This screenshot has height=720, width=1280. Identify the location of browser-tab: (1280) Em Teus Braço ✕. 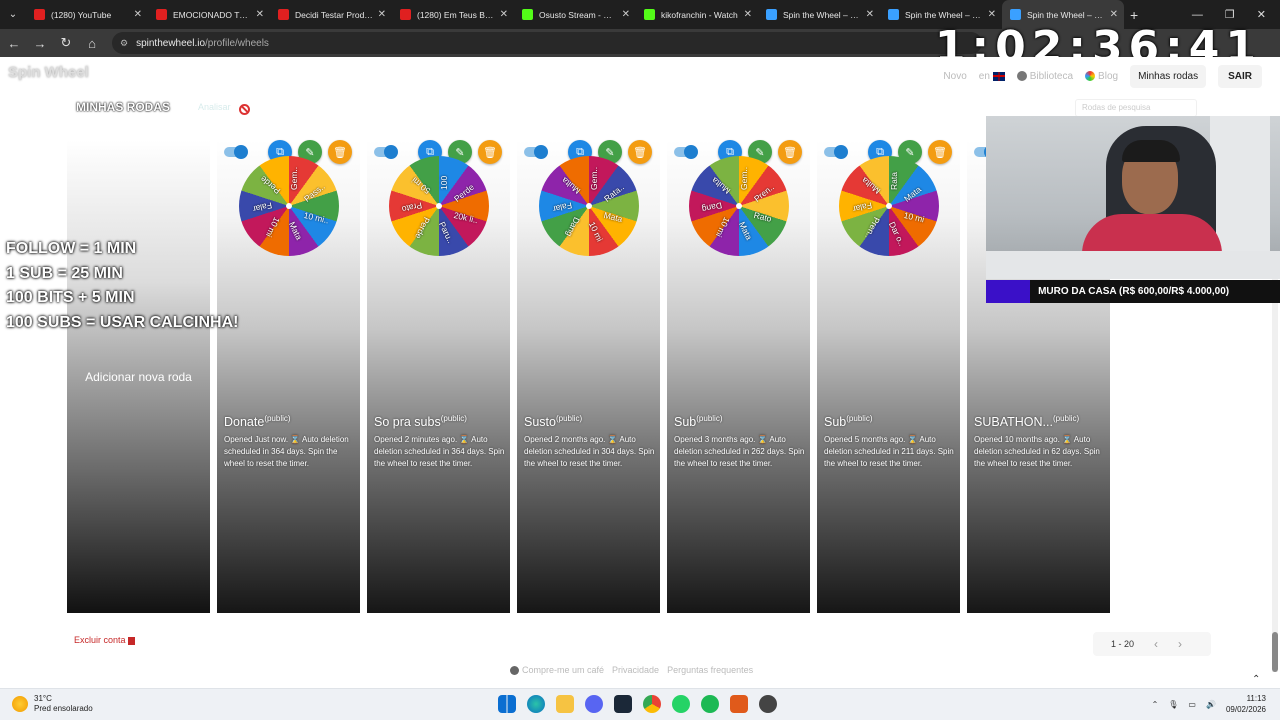
(453, 14).